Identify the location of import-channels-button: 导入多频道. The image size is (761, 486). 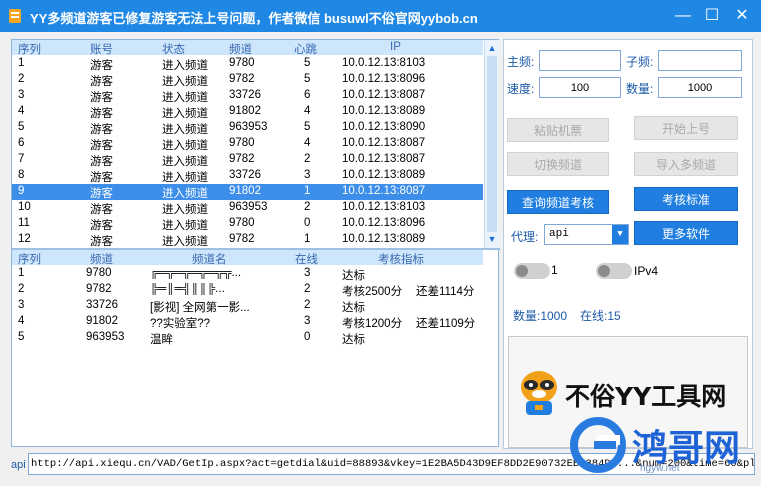
(686, 164).